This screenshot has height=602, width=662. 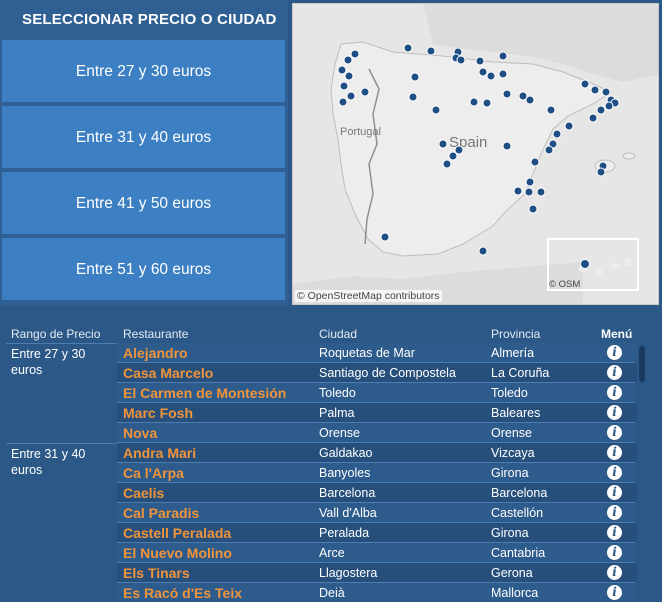 I want to click on filter-button-27-30: Entre 27 y 30 euros, so click(x=143, y=72).